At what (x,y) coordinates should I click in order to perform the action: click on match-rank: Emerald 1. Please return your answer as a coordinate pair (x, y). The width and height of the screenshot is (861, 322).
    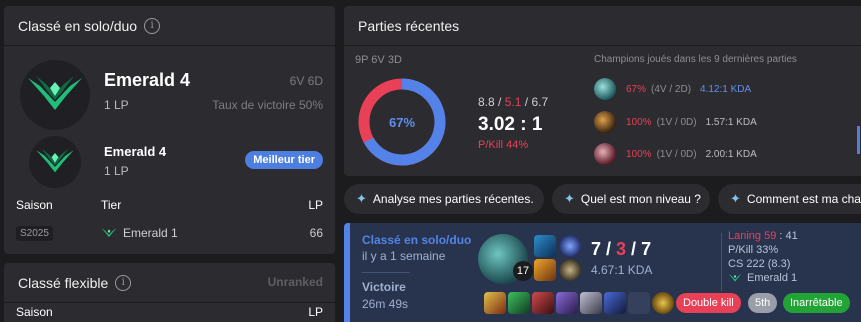
    Looking at the image, I should click on (762, 278).